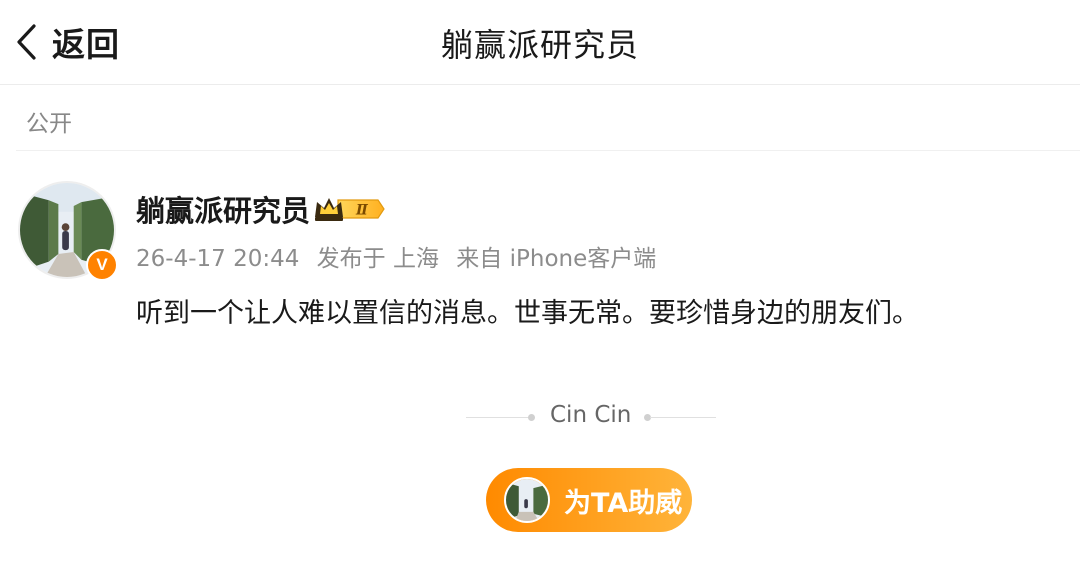  What do you see at coordinates (539, 45) in the screenshot?
I see `page-title: 躺赢派研究员` at bounding box center [539, 45].